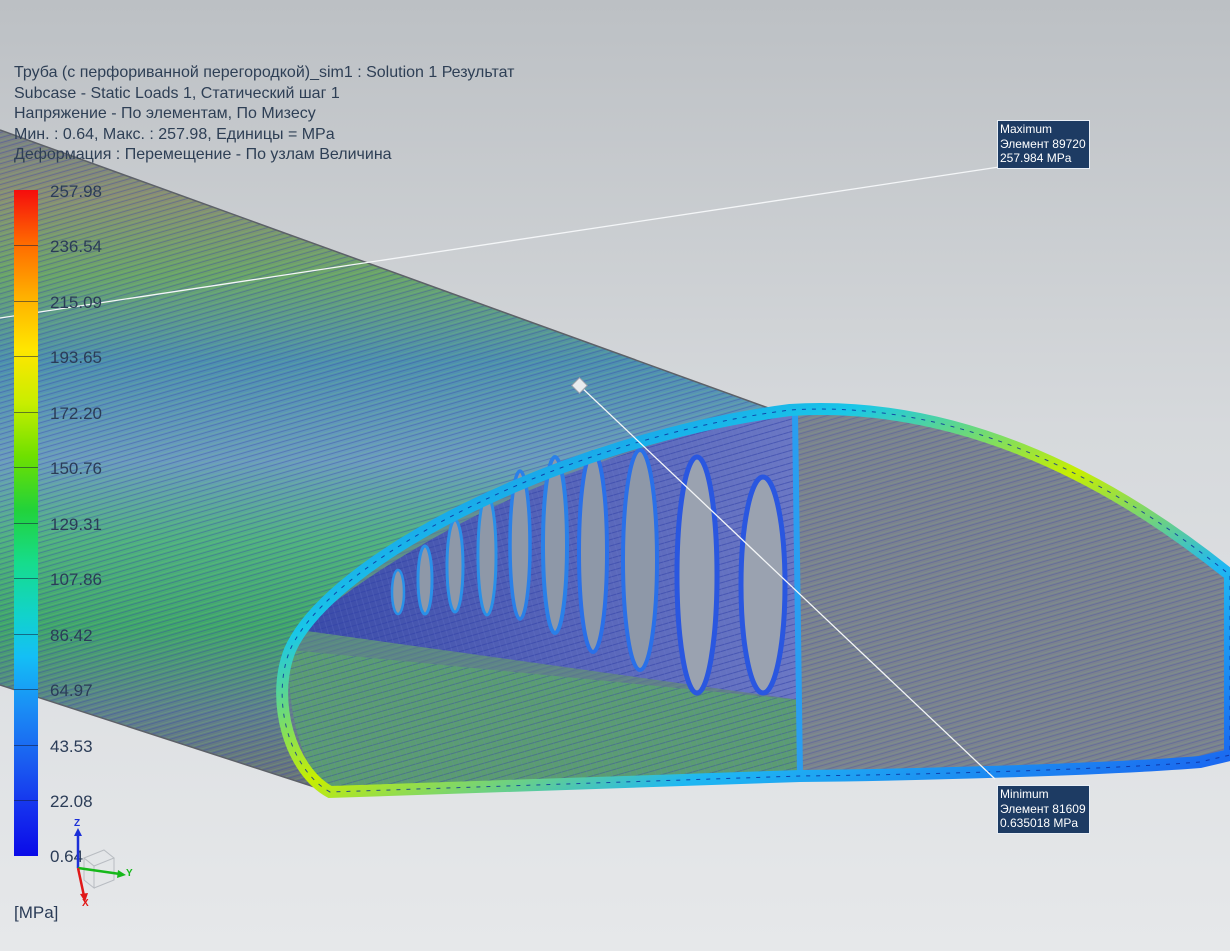  I want to click on legend-label: 107.86, so click(76, 579).